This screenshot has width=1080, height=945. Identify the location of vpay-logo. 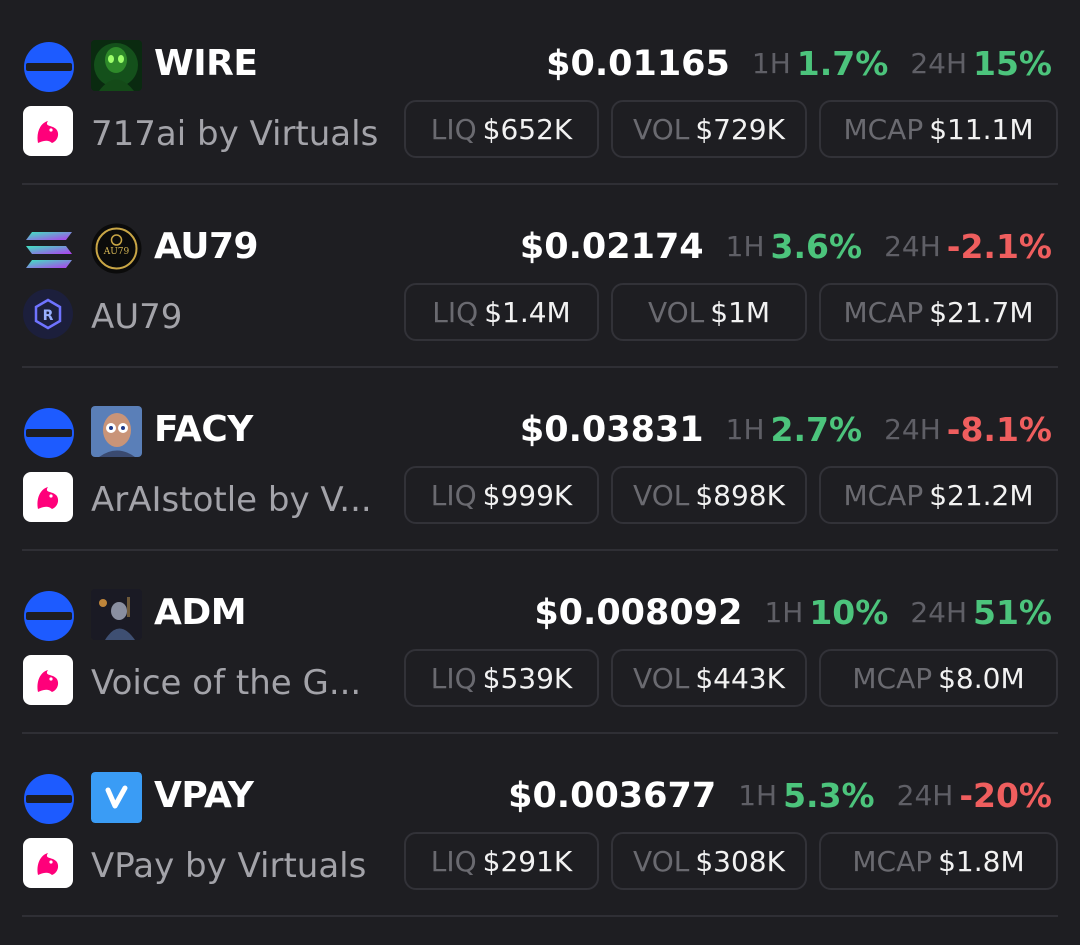
(116, 797).